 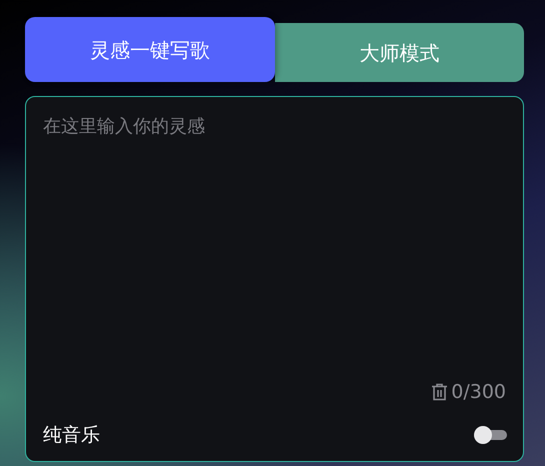 What do you see at coordinates (399, 52) in the screenshot?
I see `mode-tab: 大师模式` at bounding box center [399, 52].